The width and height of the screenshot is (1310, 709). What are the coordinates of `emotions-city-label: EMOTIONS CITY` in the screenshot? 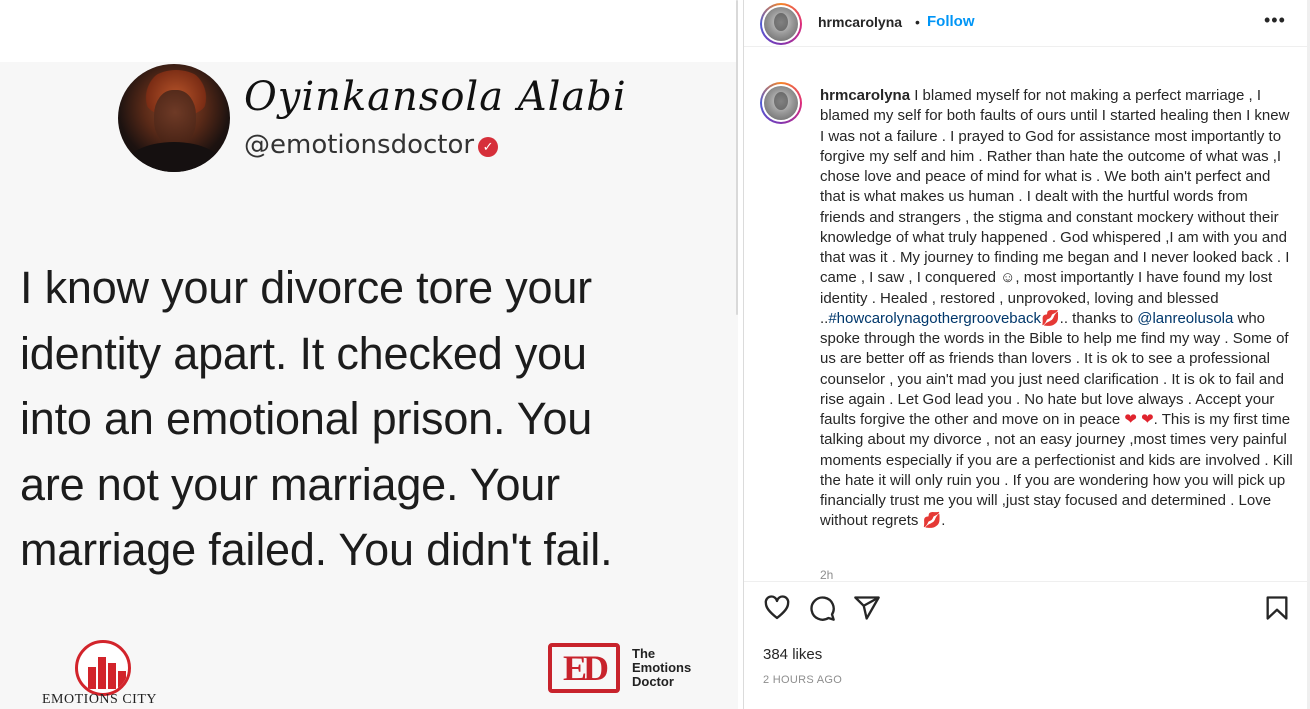 It's located at (99, 699).